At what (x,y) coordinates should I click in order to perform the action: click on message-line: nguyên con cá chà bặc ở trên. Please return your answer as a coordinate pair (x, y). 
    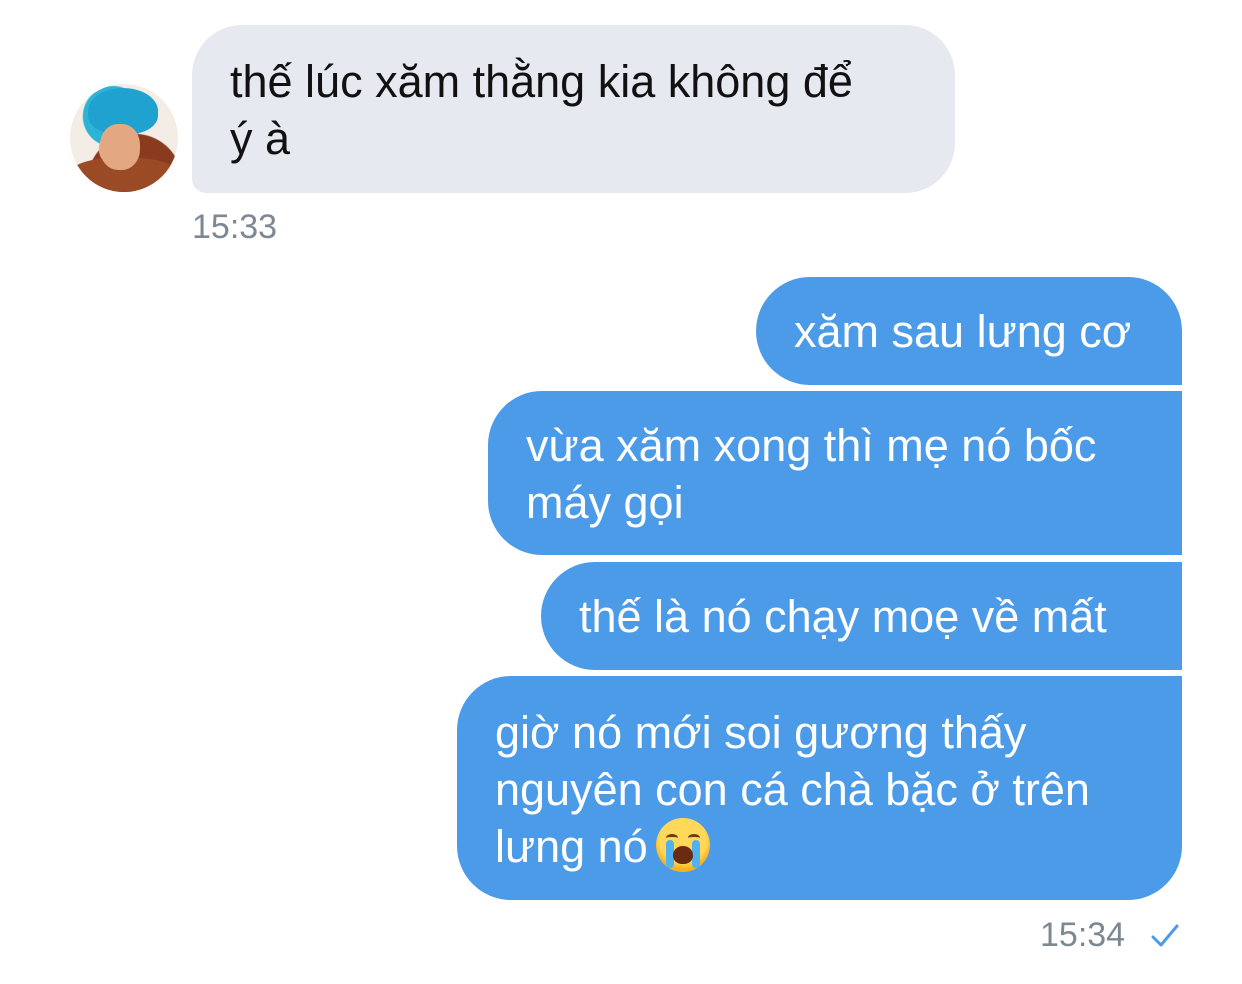
    Looking at the image, I should click on (792, 789).